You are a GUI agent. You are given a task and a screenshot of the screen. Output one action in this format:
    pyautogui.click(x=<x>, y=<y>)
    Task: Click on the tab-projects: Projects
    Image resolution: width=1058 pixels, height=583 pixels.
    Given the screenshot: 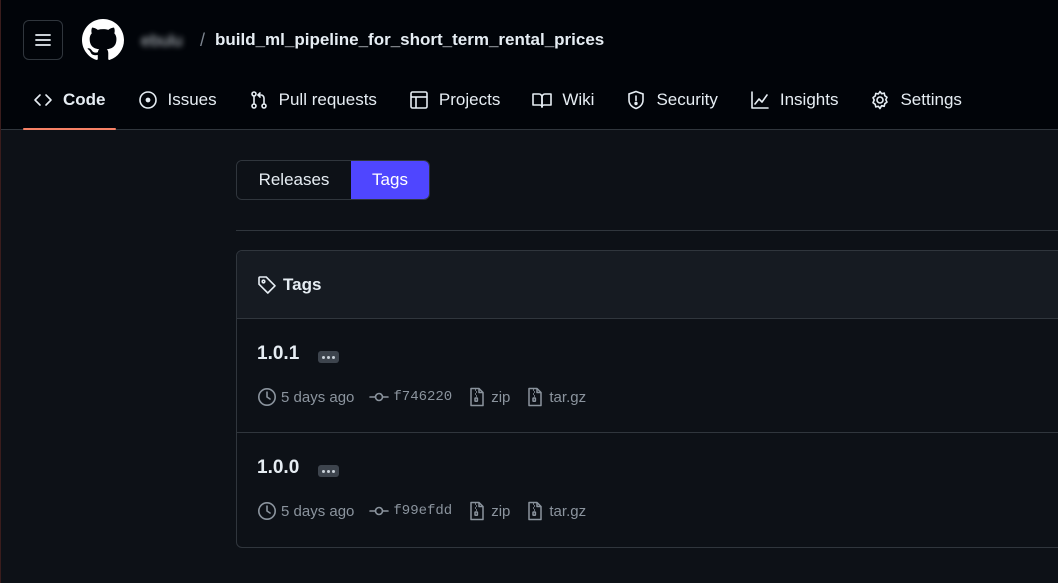 What is the action you would take?
    pyautogui.click(x=454, y=100)
    